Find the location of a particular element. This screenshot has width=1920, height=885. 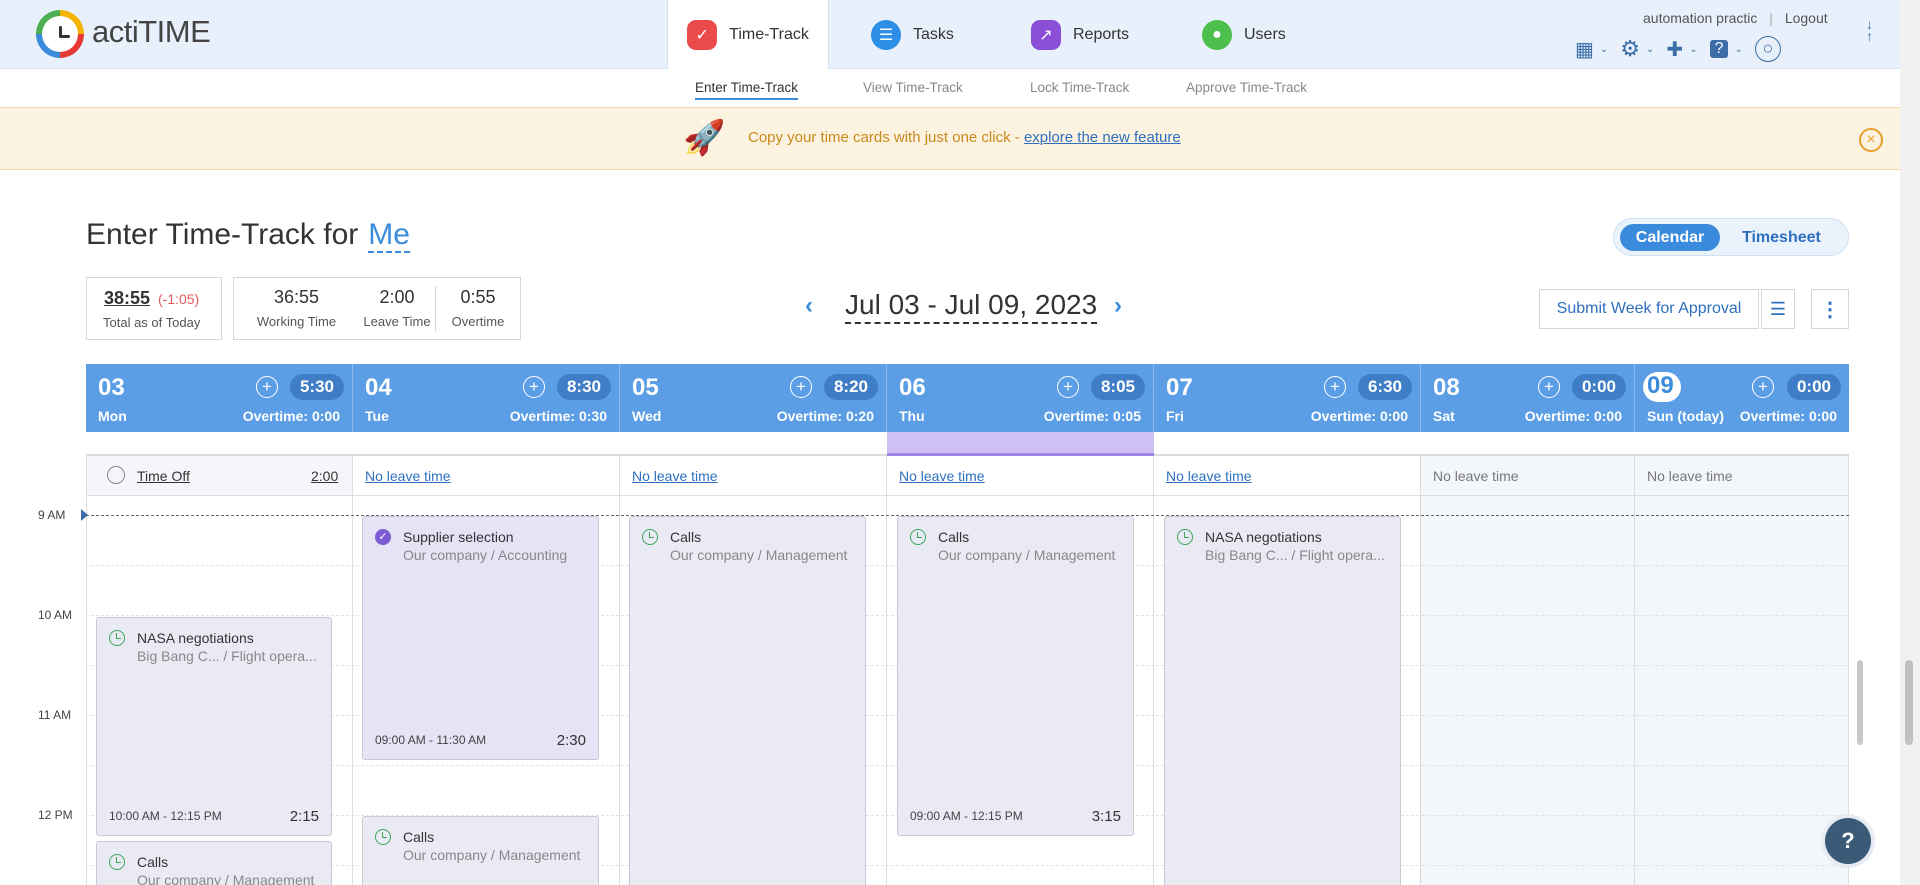

toolbar-icons: ▦ ⌄ ⚙ ⌄ ✚ ⌄ ? ⌄ ○ is located at coordinates (1678, 49).